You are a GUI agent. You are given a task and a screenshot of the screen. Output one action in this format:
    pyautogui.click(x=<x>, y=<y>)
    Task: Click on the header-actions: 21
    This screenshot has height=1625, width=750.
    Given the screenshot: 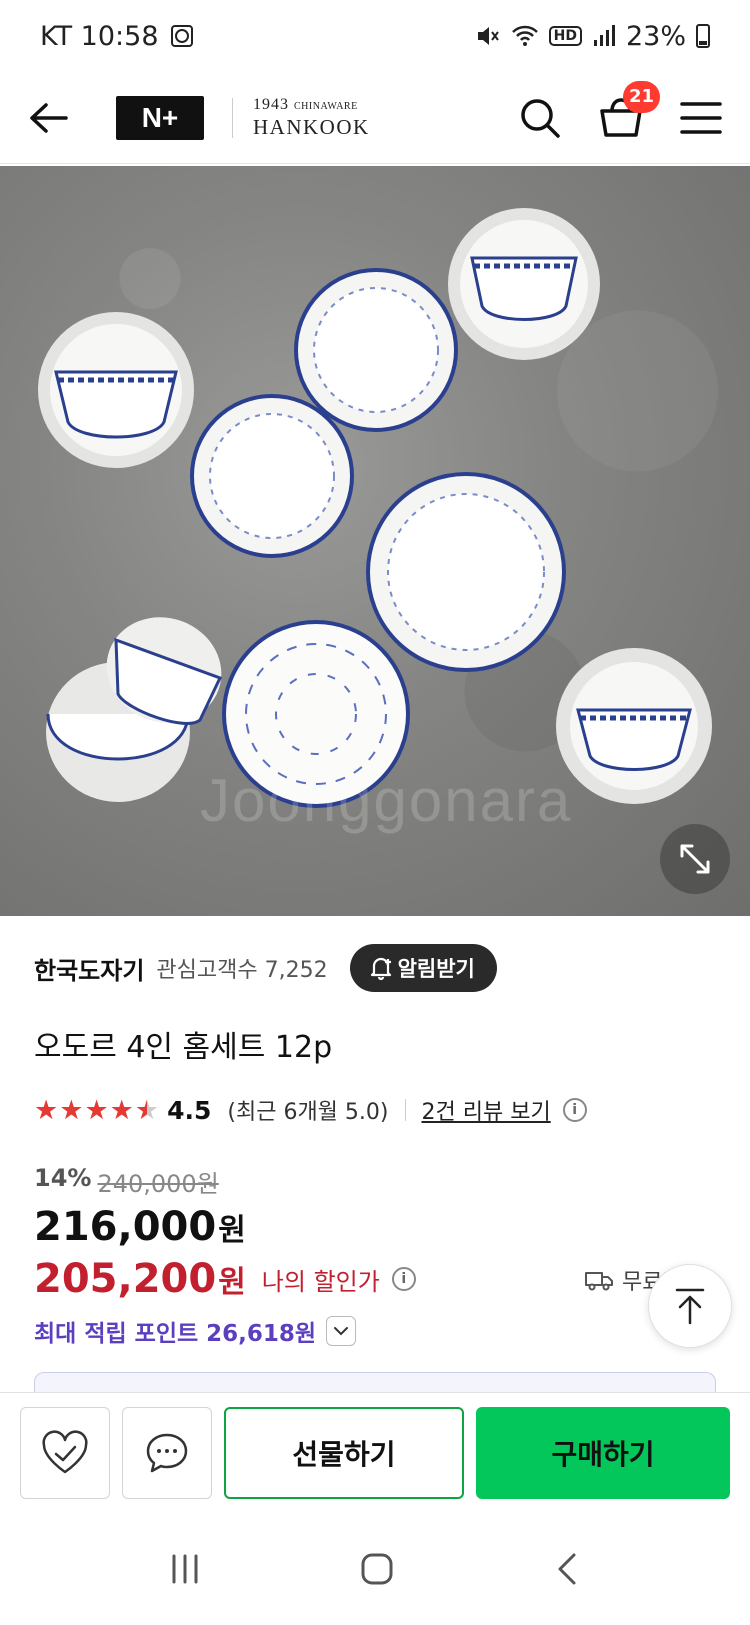 What is the action you would take?
    pyautogui.click(x=620, y=110)
    